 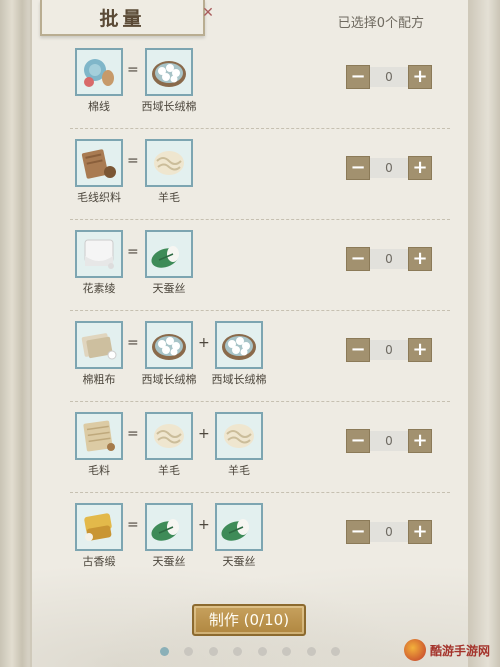 What do you see at coordinates (460, 650) in the screenshot?
I see `watermark-text: 酷游手游网` at bounding box center [460, 650].